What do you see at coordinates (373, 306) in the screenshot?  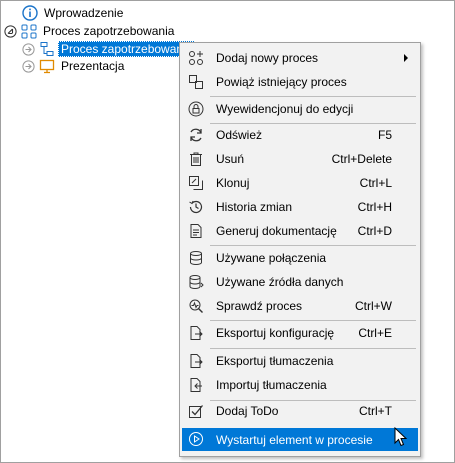 I see `menu-item-shortcut: Ctrl+W` at bounding box center [373, 306].